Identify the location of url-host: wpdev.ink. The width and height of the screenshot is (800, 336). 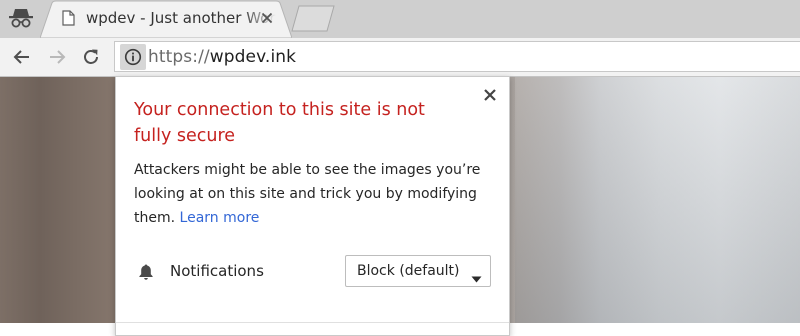
(253, 57).